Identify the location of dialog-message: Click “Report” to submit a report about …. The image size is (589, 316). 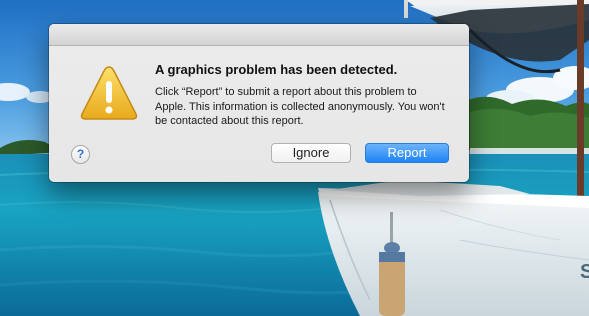
(300, 106).